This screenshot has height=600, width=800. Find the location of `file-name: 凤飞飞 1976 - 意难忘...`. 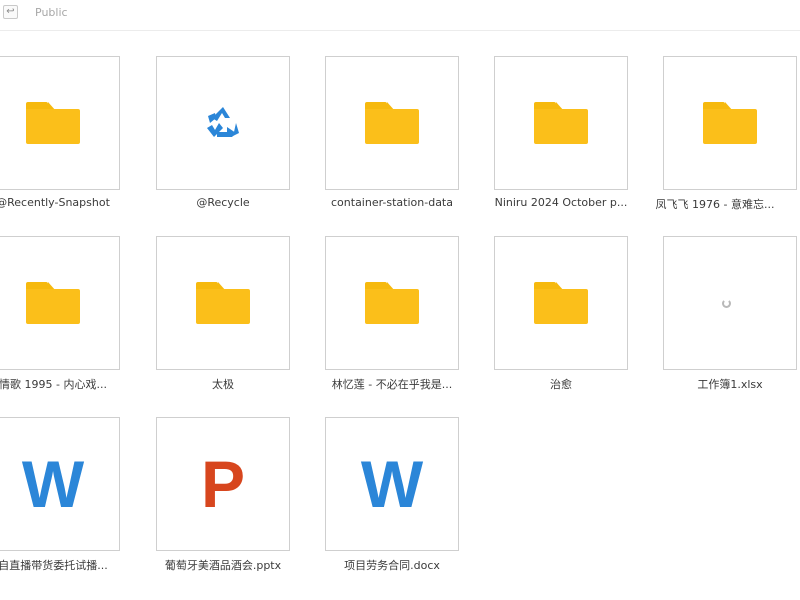

file-name: 凤飞飞 1976 - 意难忘... is located at coordinates (715, 204).